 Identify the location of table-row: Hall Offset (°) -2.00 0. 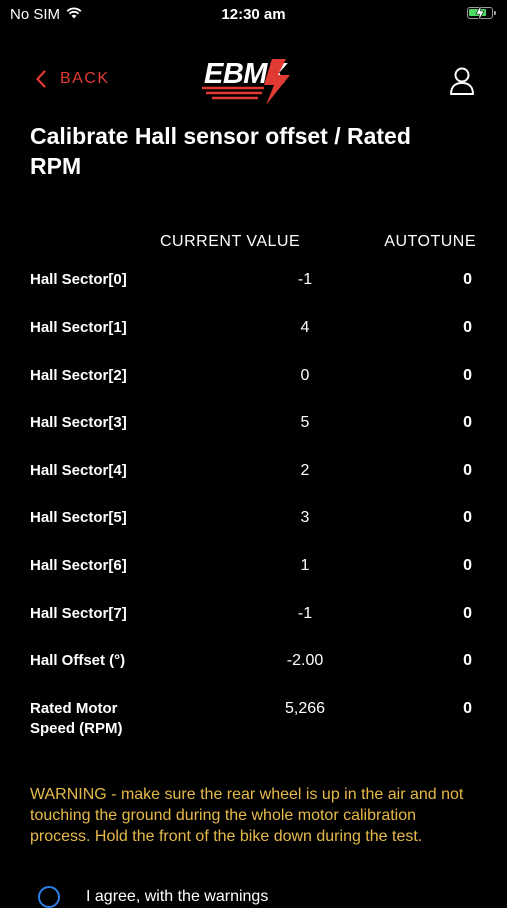
(253, 671).